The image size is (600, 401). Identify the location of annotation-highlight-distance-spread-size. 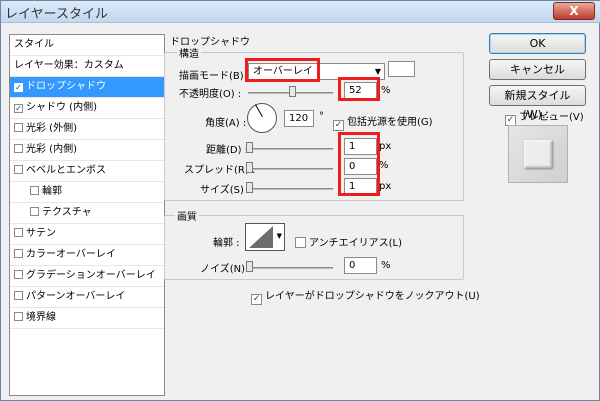
(359, 164).